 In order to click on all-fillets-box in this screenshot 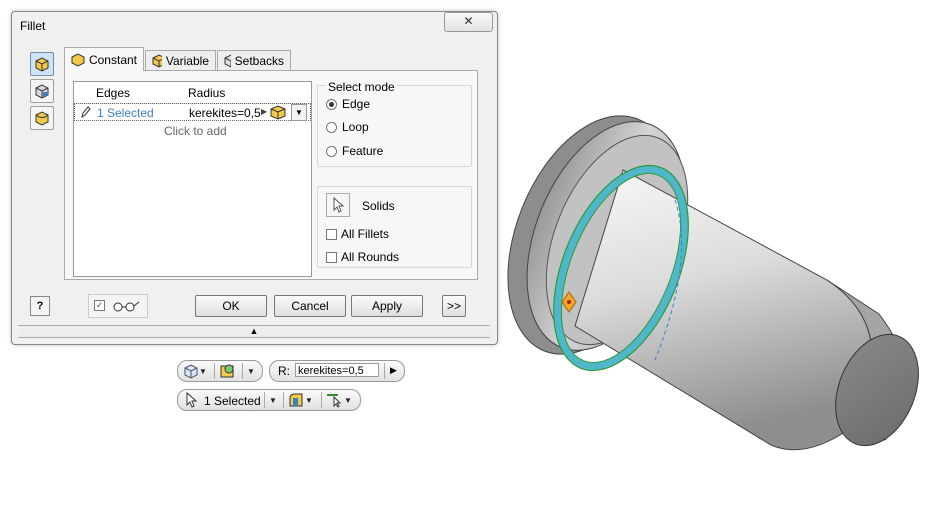, I will do `click(331, 234)`.